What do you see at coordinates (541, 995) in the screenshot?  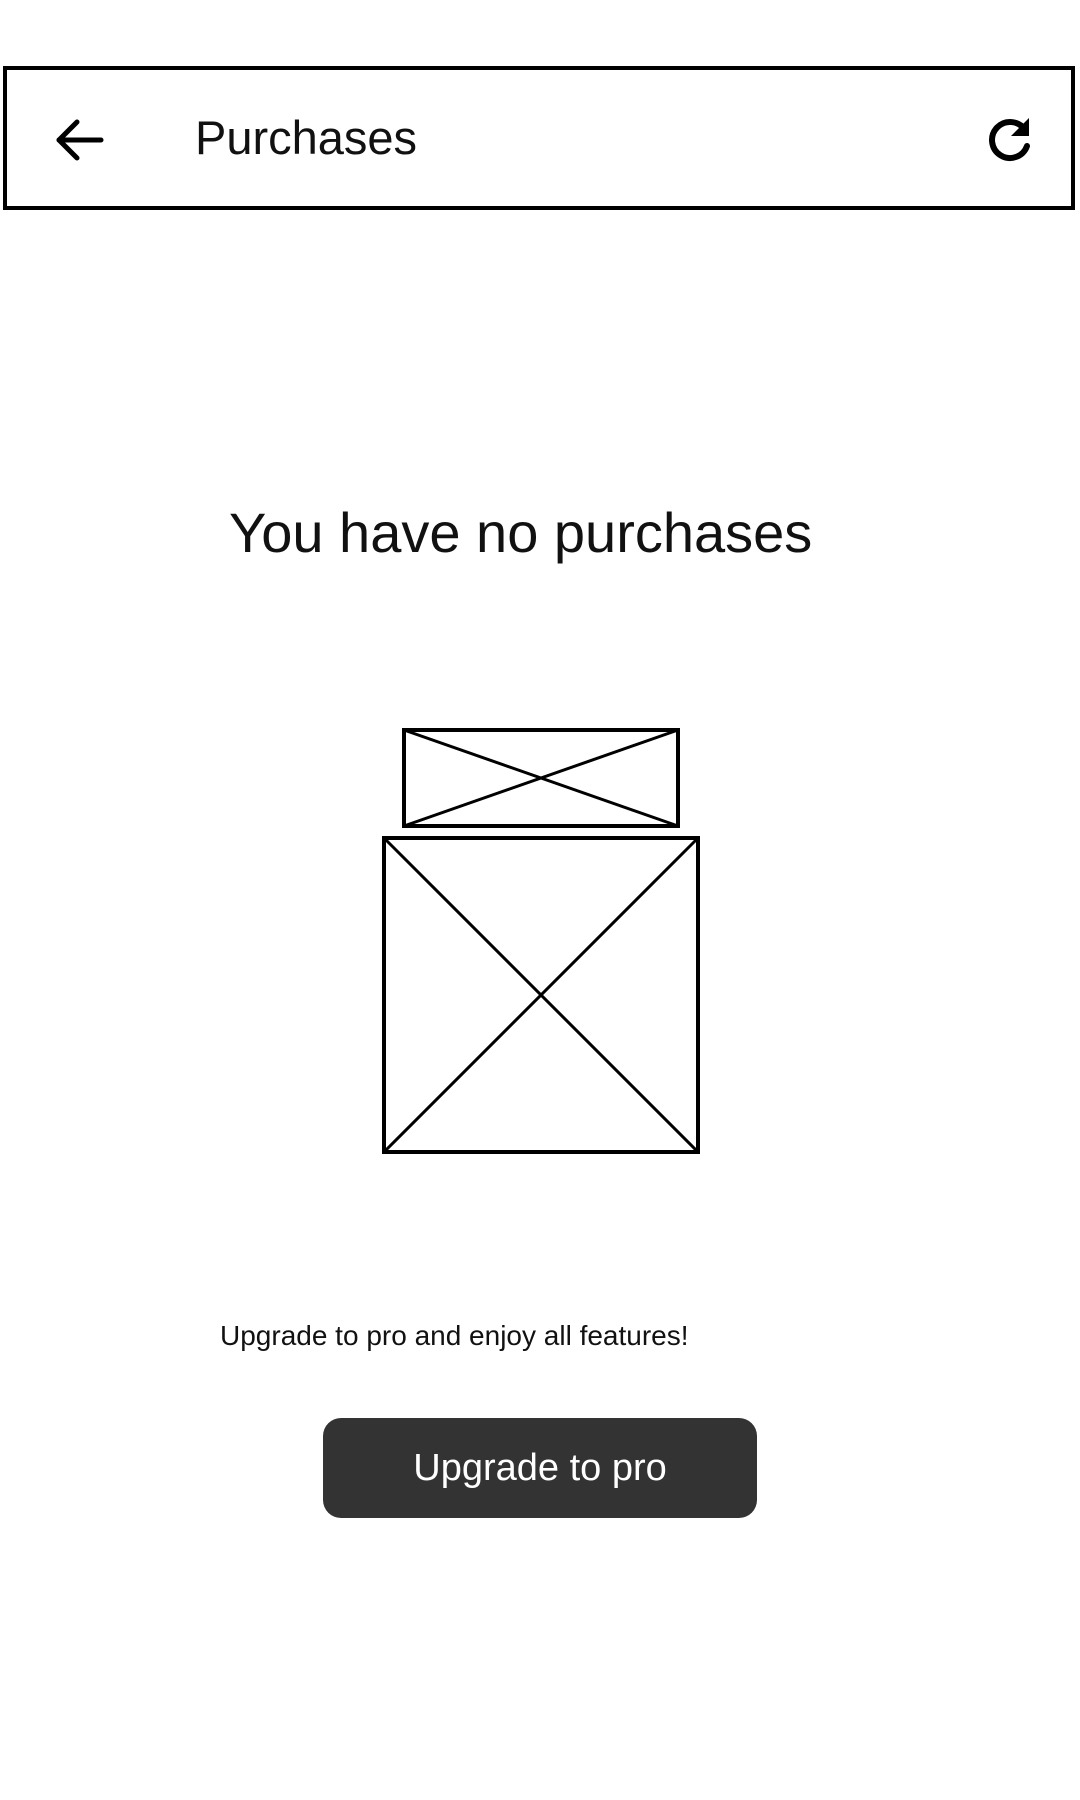 I see `image-placeholder-main` at bounding box center [541, 995].